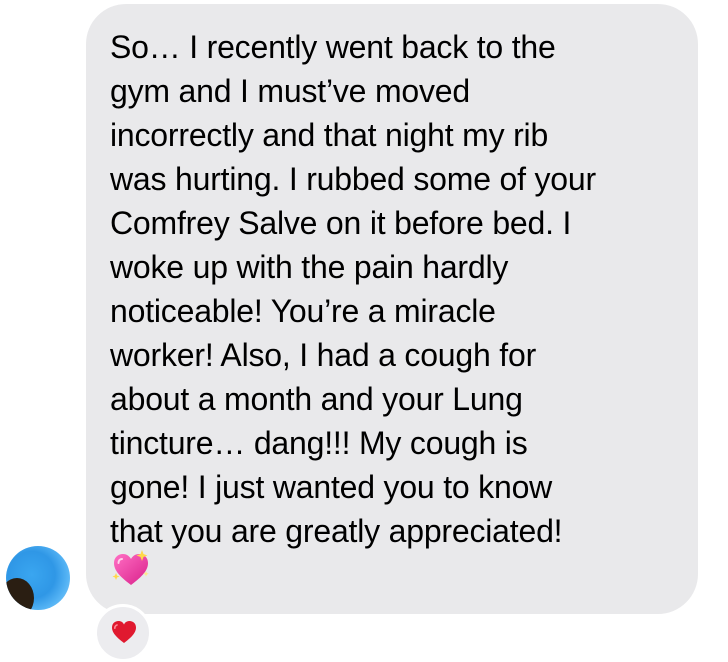  I want to click on sparkling-heart-icon, so click(130, 567).